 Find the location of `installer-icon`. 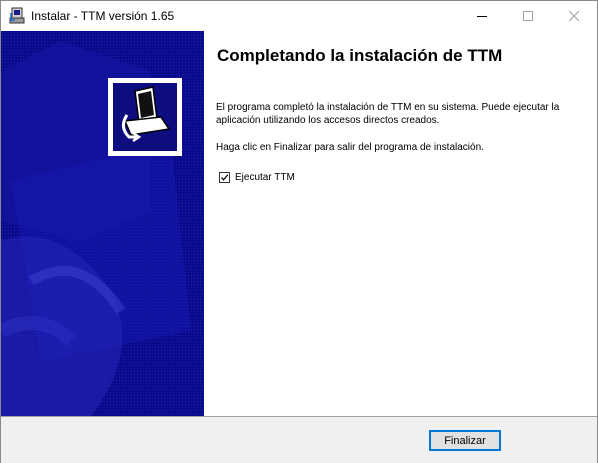

installer-icon is located at coordinates (17, 16).